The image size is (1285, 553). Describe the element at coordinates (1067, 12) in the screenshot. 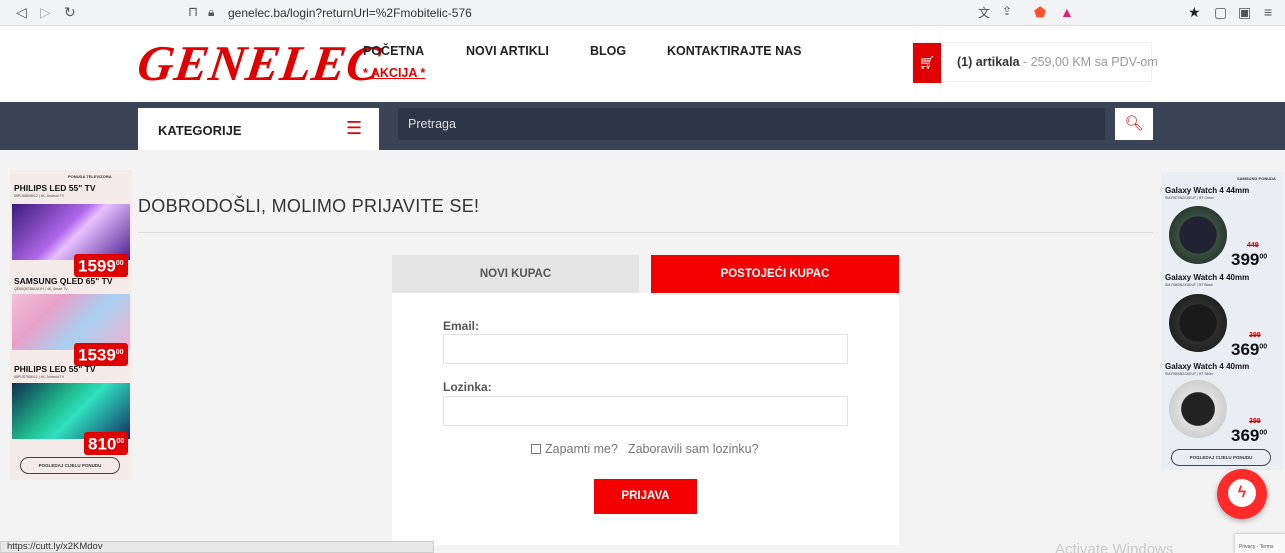

I see `brave-rewards-icon: ▲` at that location.